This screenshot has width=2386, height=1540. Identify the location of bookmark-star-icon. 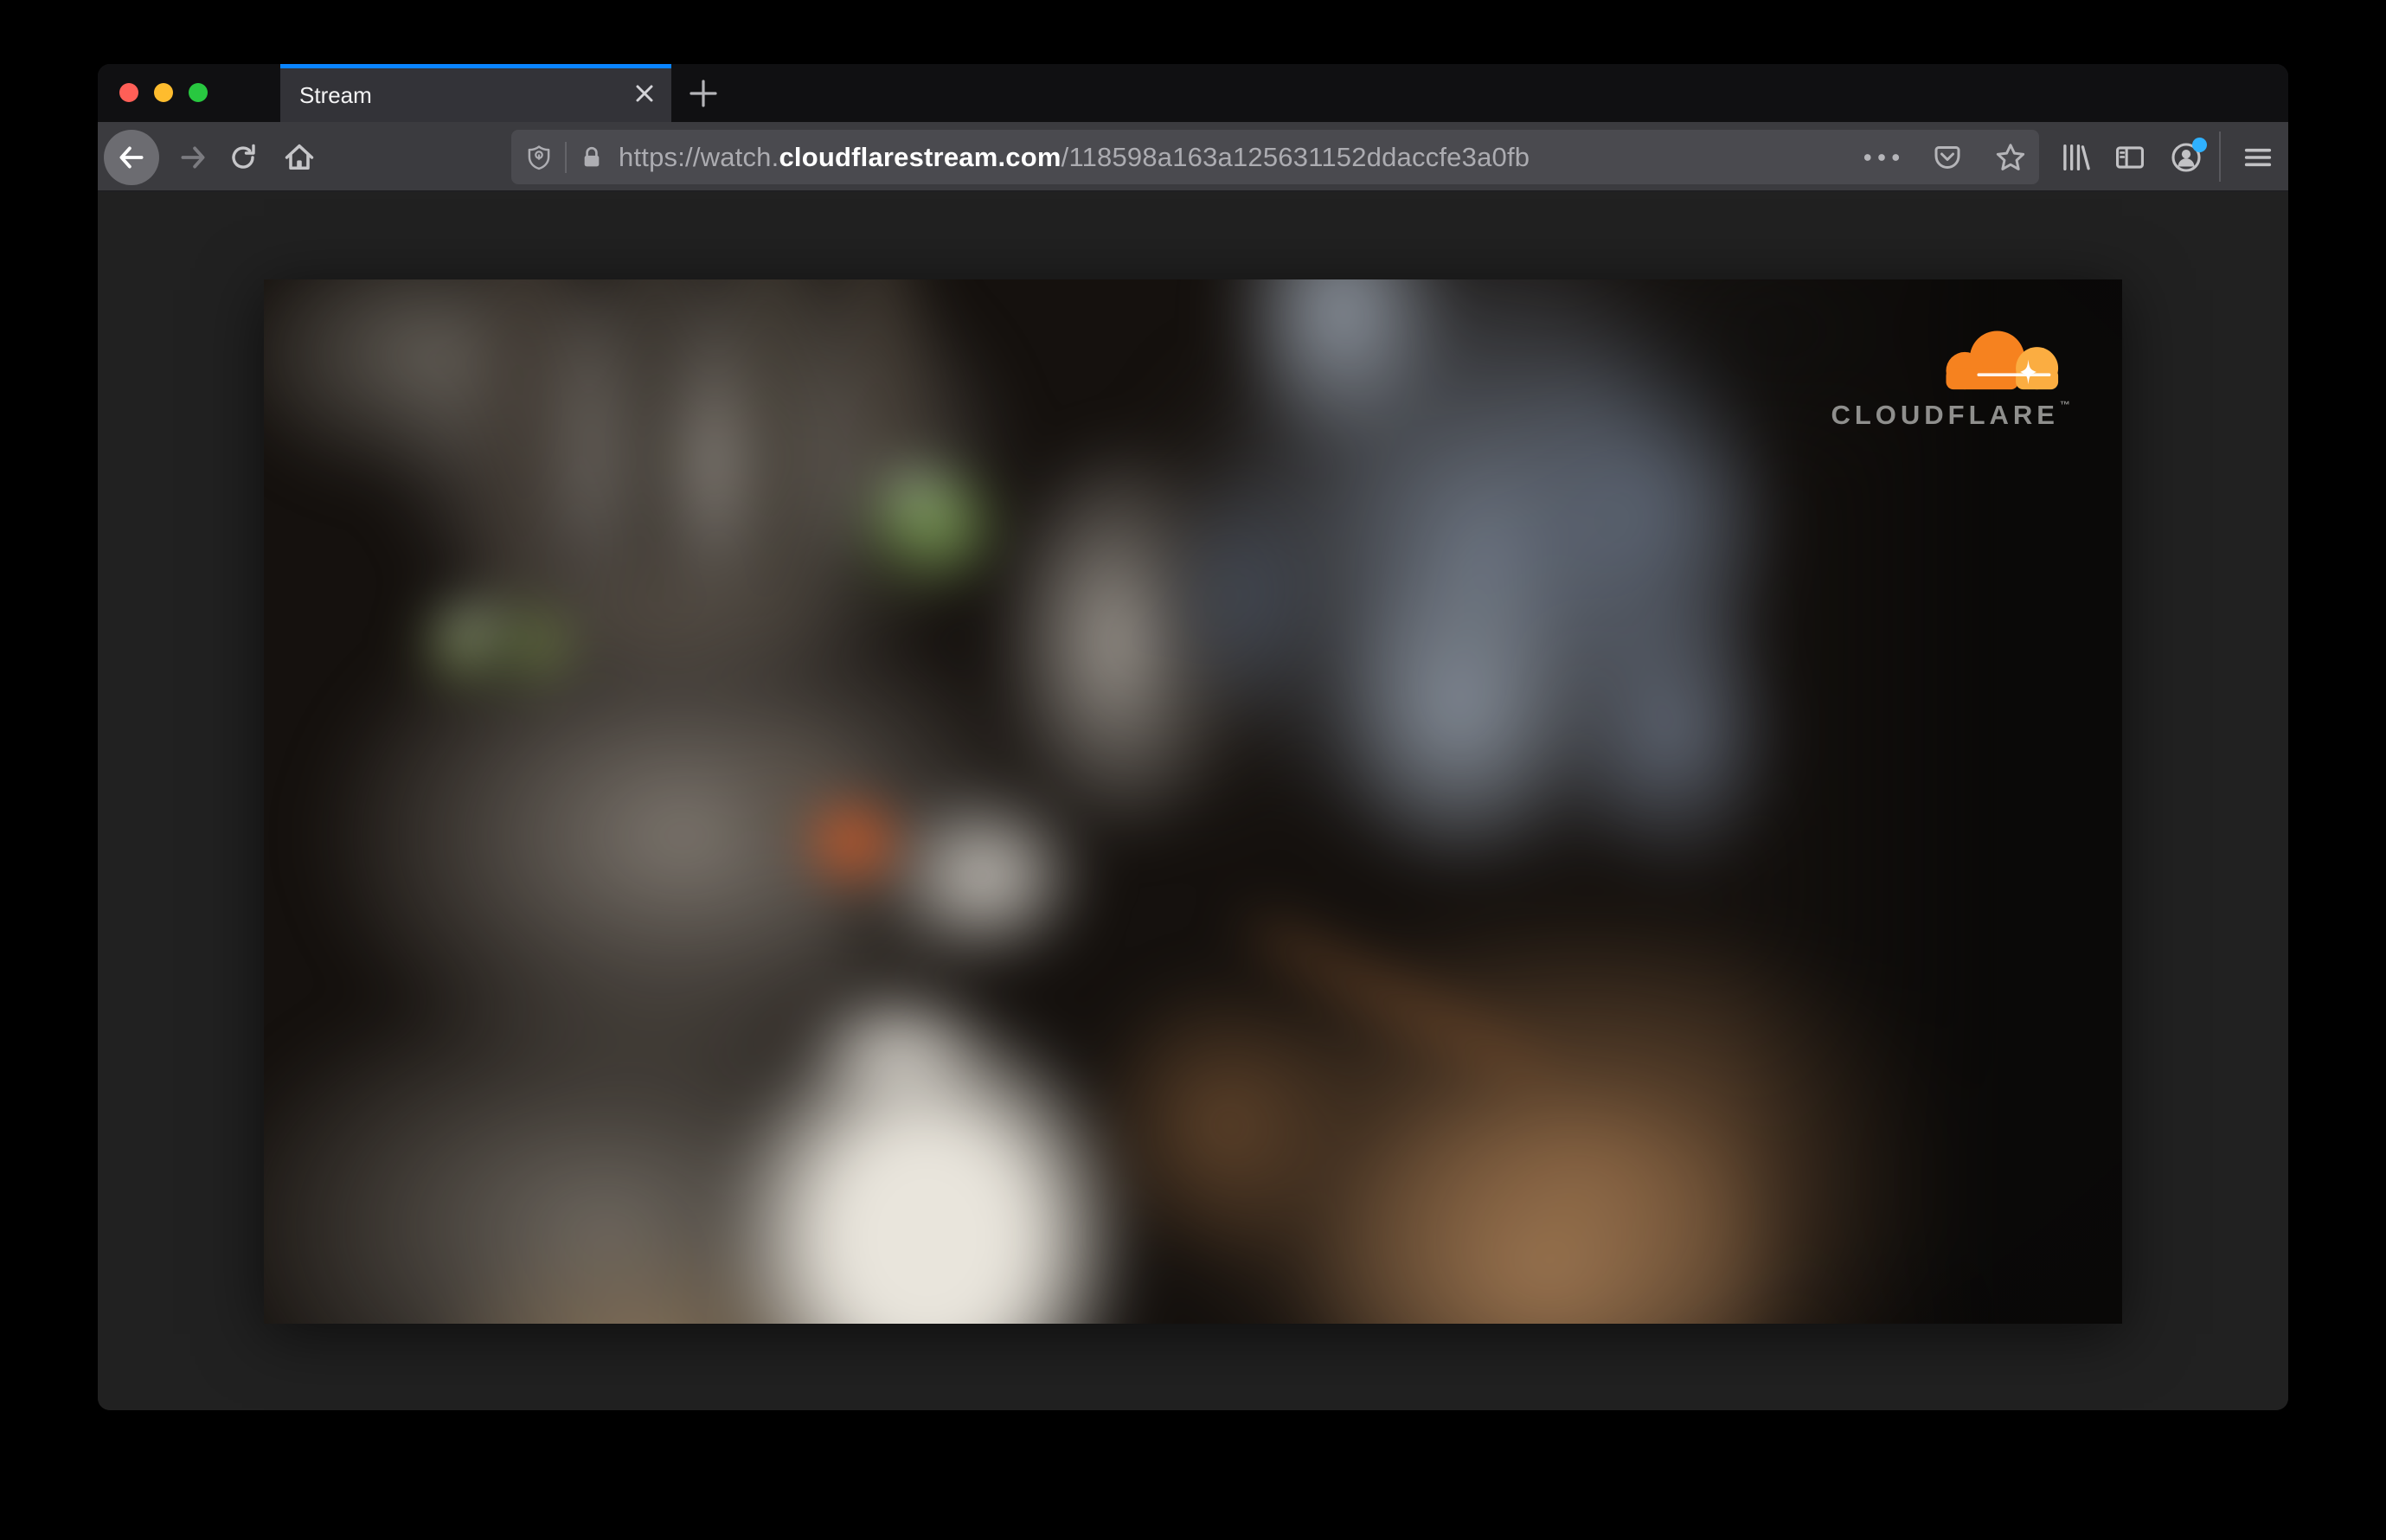
(2011, 157).